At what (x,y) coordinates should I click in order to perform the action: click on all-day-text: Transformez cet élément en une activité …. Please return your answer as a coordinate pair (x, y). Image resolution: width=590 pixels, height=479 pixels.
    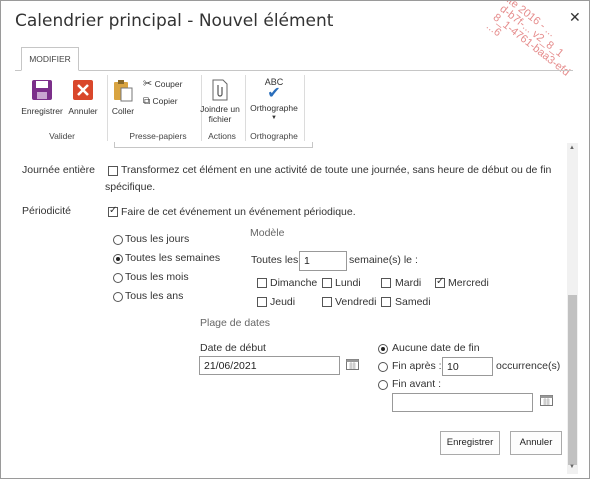
    Looking at the image, I should click on (336, 170).